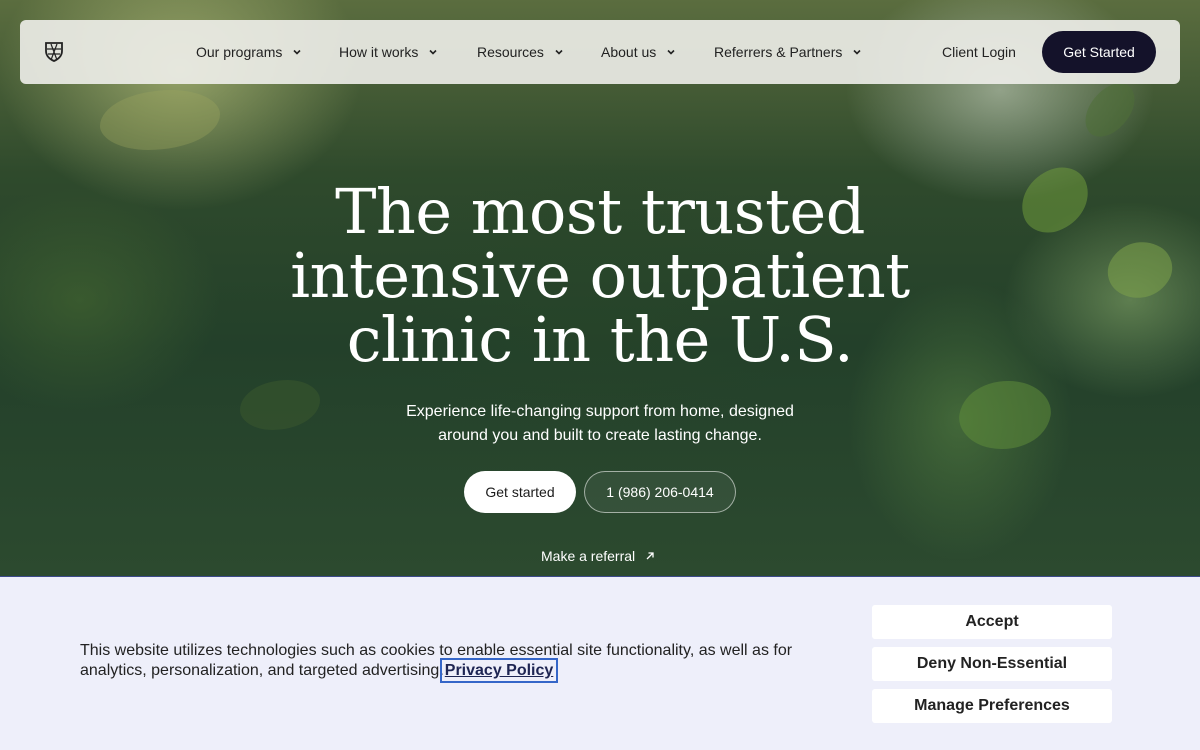  I want to click on shield-logo-icon, so click(54, 52).